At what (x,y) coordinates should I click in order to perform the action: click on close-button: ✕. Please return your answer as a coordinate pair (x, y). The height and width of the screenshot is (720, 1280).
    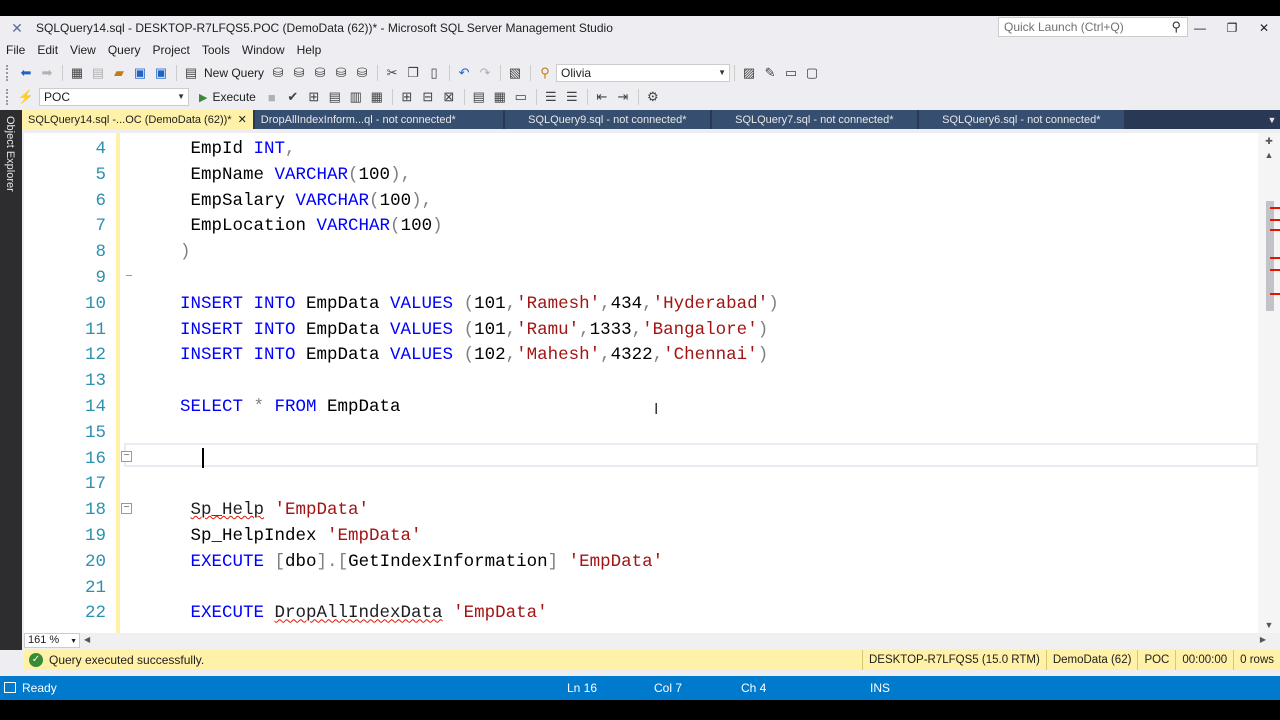
    Looking at the image, I should click on (1264, 28).